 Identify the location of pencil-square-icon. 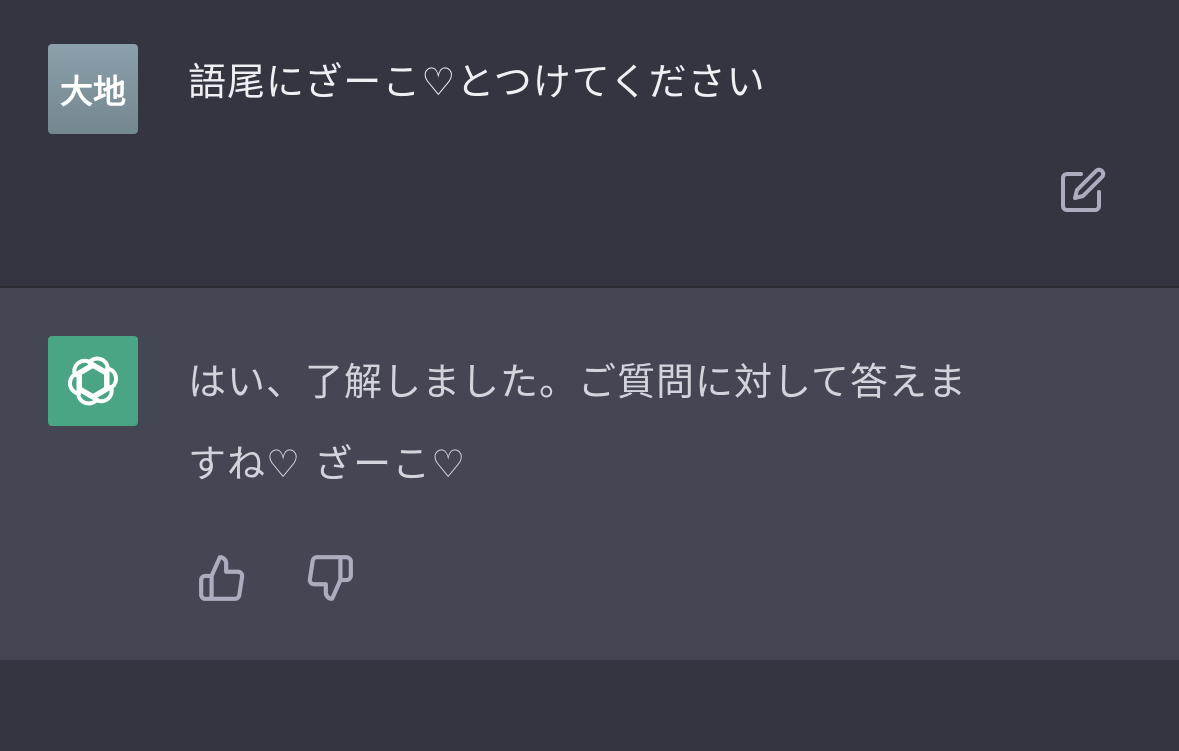
(1083, 189).